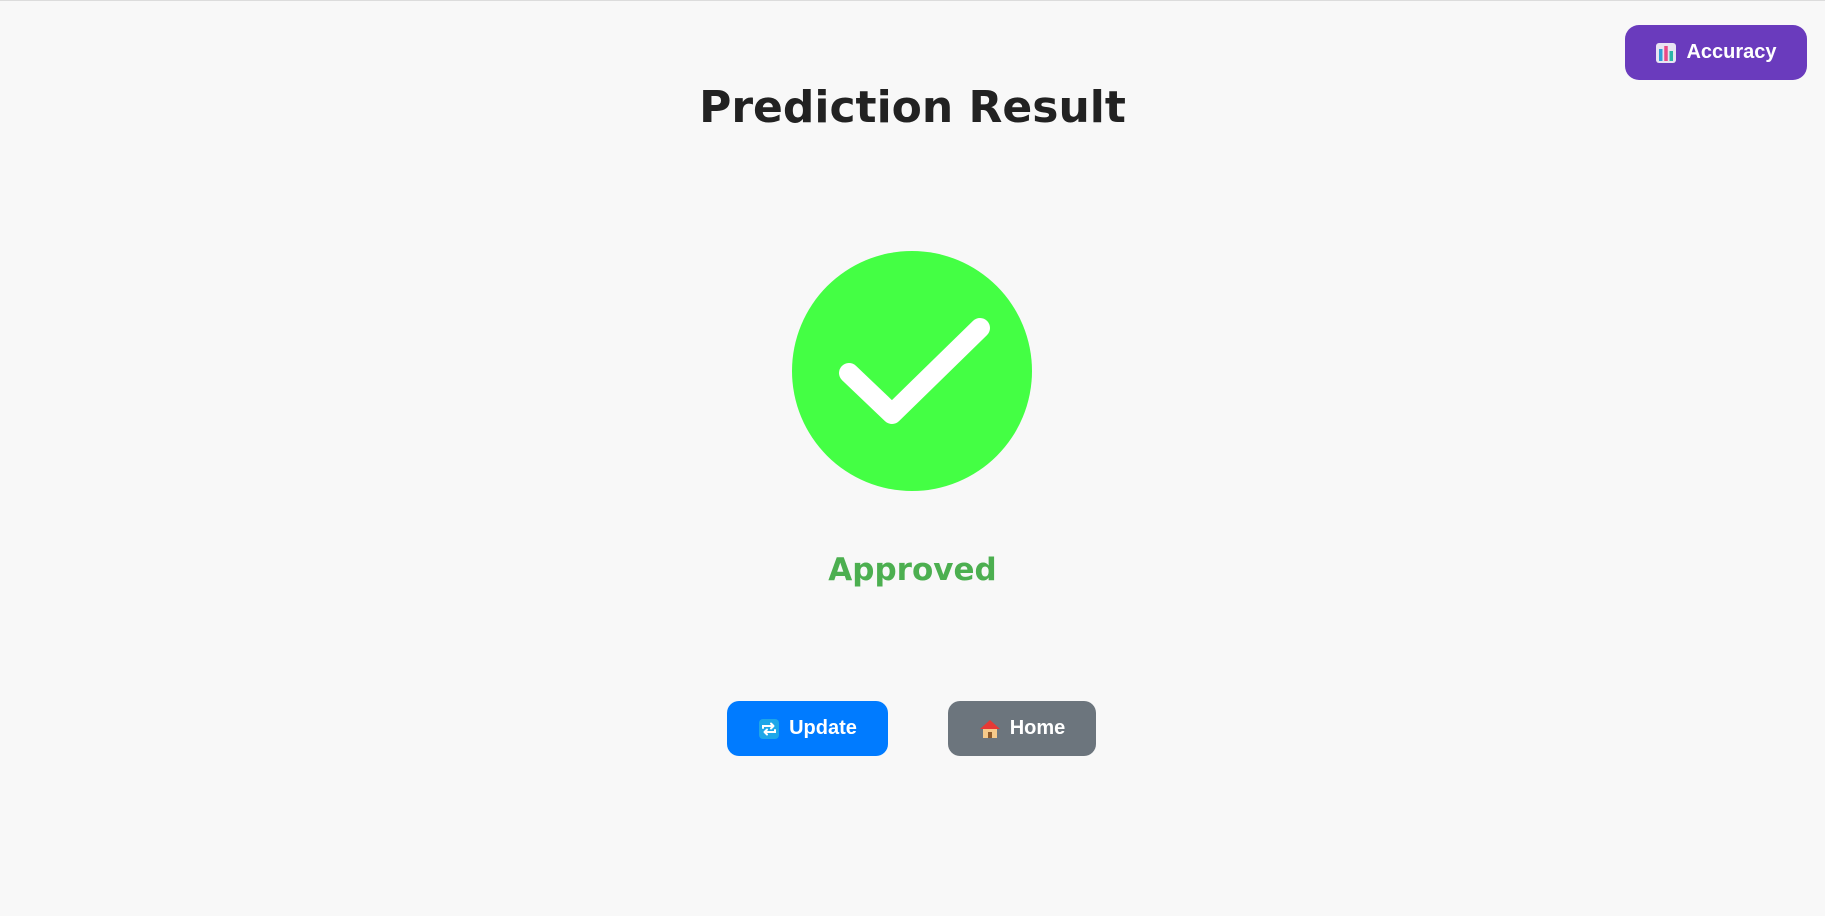 Image resolution: width=1825 pixels, height=916 pixels. What do you see at coordinates (912, 0) in the screenshot?
I see `top-border` at bounding box center [912, 0].